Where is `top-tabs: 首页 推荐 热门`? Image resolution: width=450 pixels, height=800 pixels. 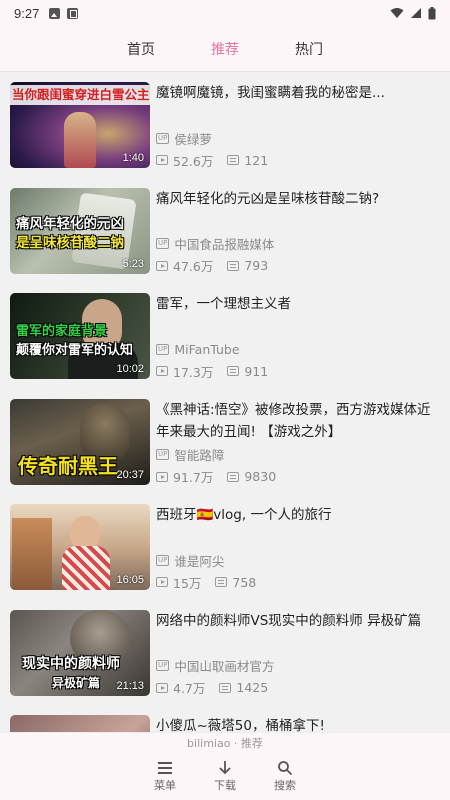
top-tabs: 首页 推荐 热门 is located at coordinates (225, 50).